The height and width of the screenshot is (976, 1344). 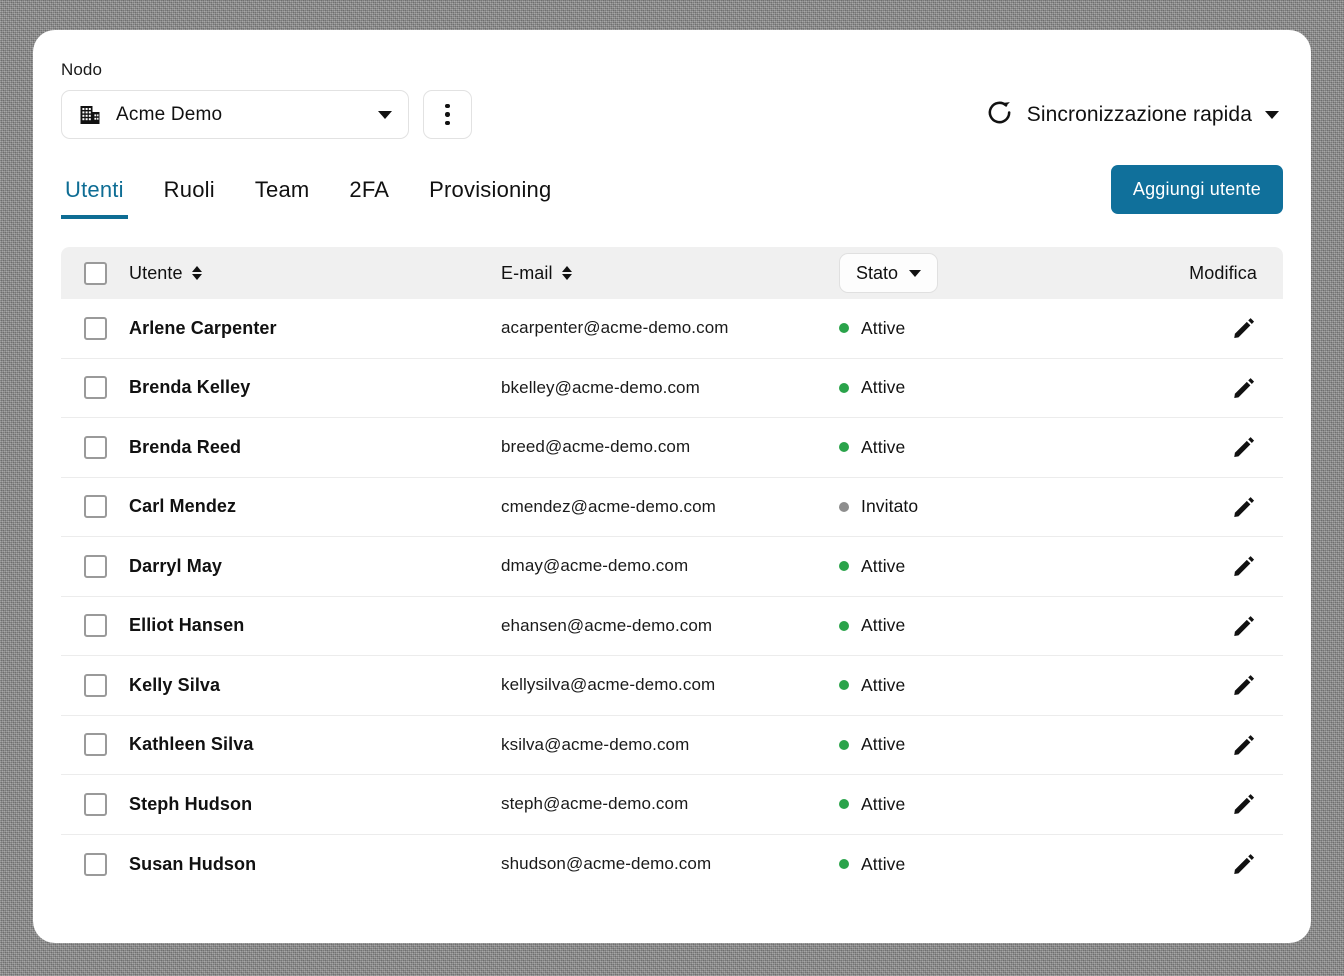 I want to click on node-selected-value: Acme Demo, so click(x=169, y=114).